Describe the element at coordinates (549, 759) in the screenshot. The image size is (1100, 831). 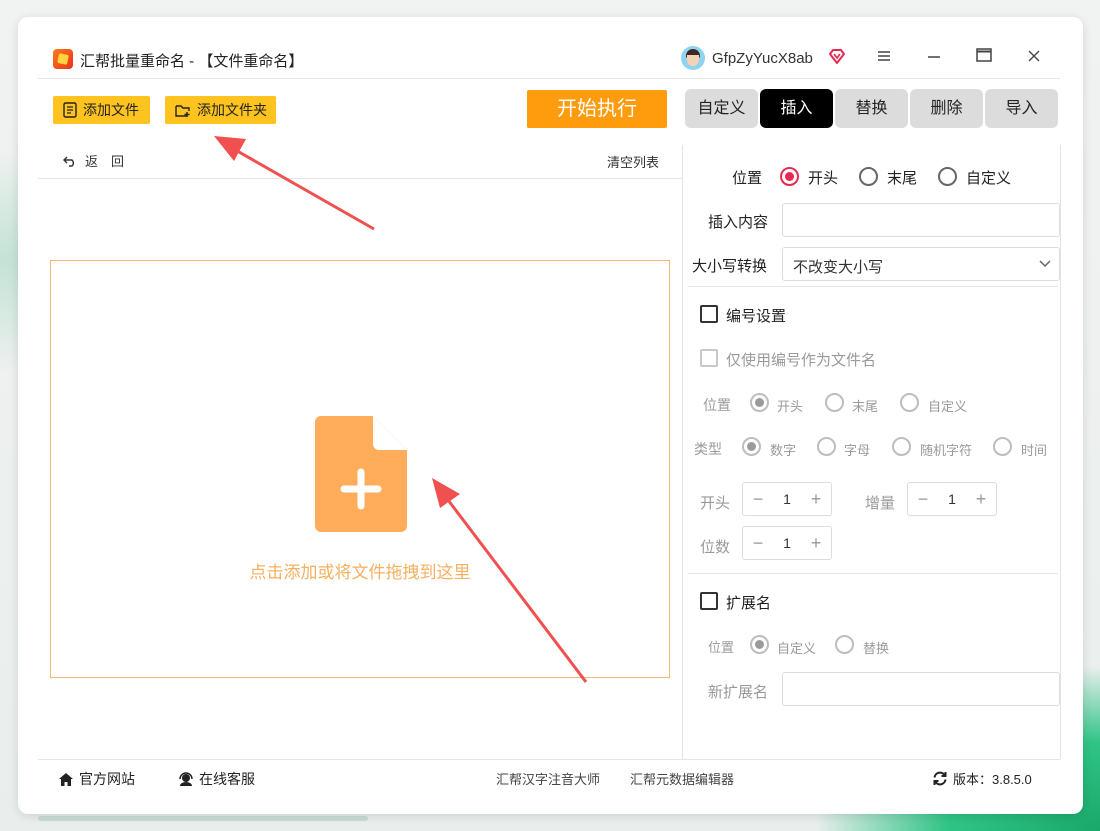
I see `footer-divider` at that location.